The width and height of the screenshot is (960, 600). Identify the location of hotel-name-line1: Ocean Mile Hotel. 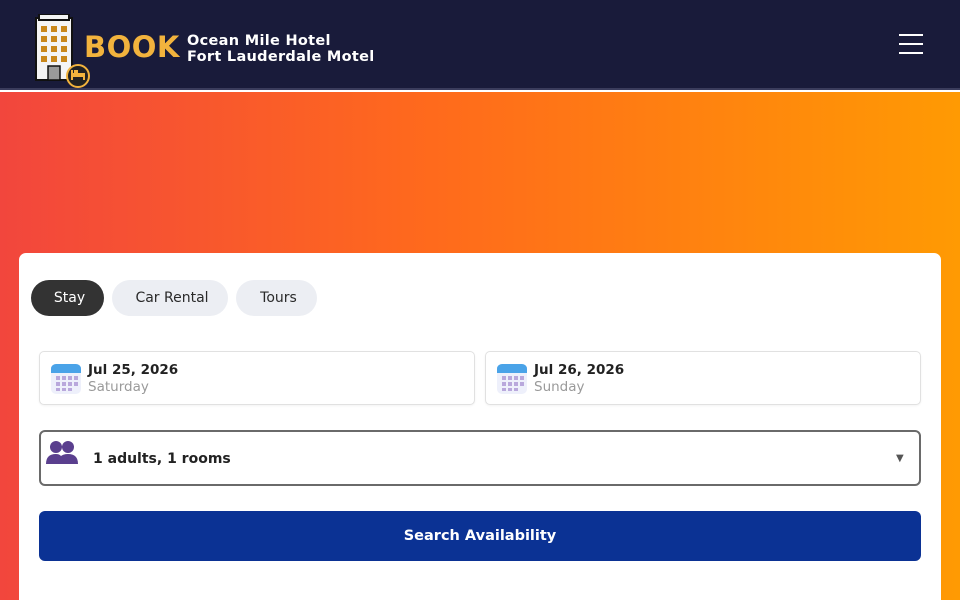
(259, 41).